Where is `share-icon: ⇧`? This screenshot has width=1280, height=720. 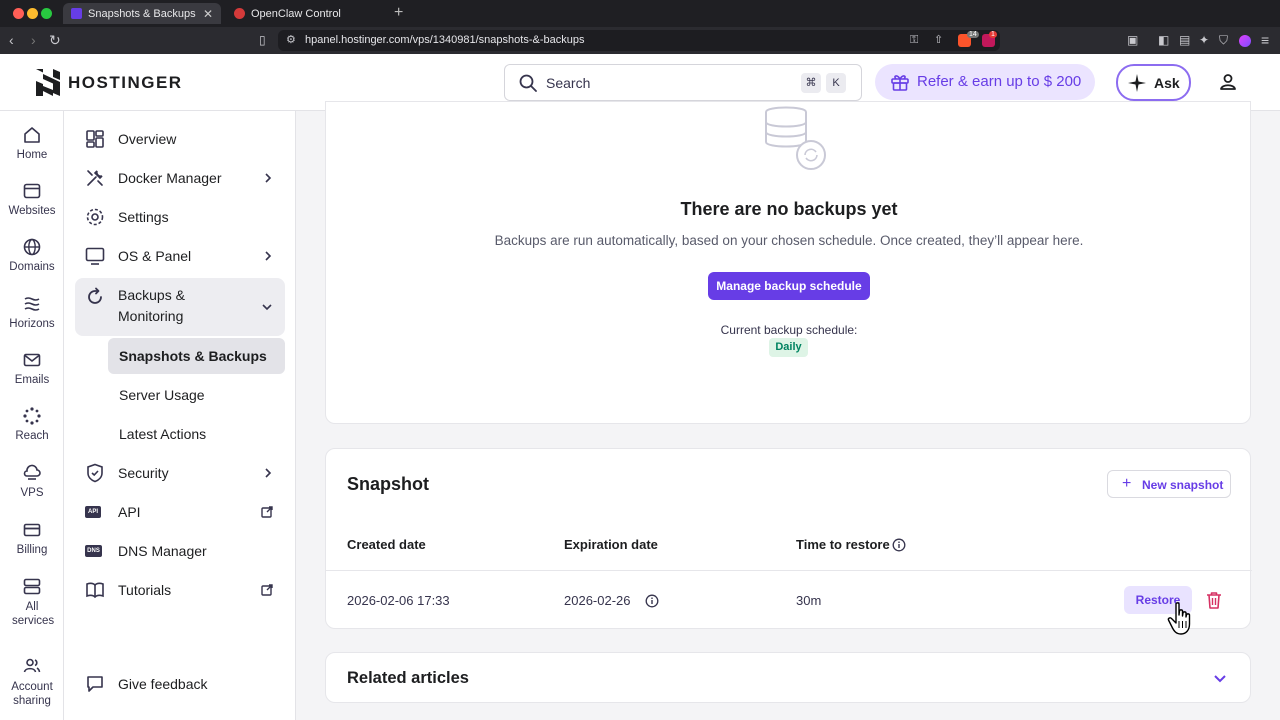 share-icon: ⇧ is located at coordinates (938, 40).